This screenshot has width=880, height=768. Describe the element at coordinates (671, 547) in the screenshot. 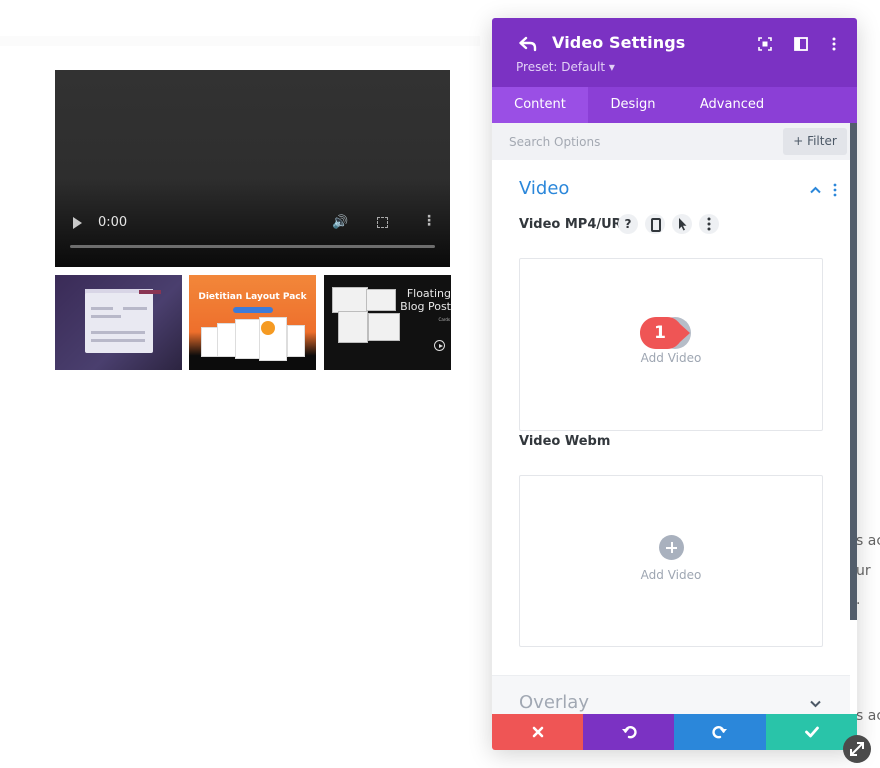

I see `add-video-icon` at that location.